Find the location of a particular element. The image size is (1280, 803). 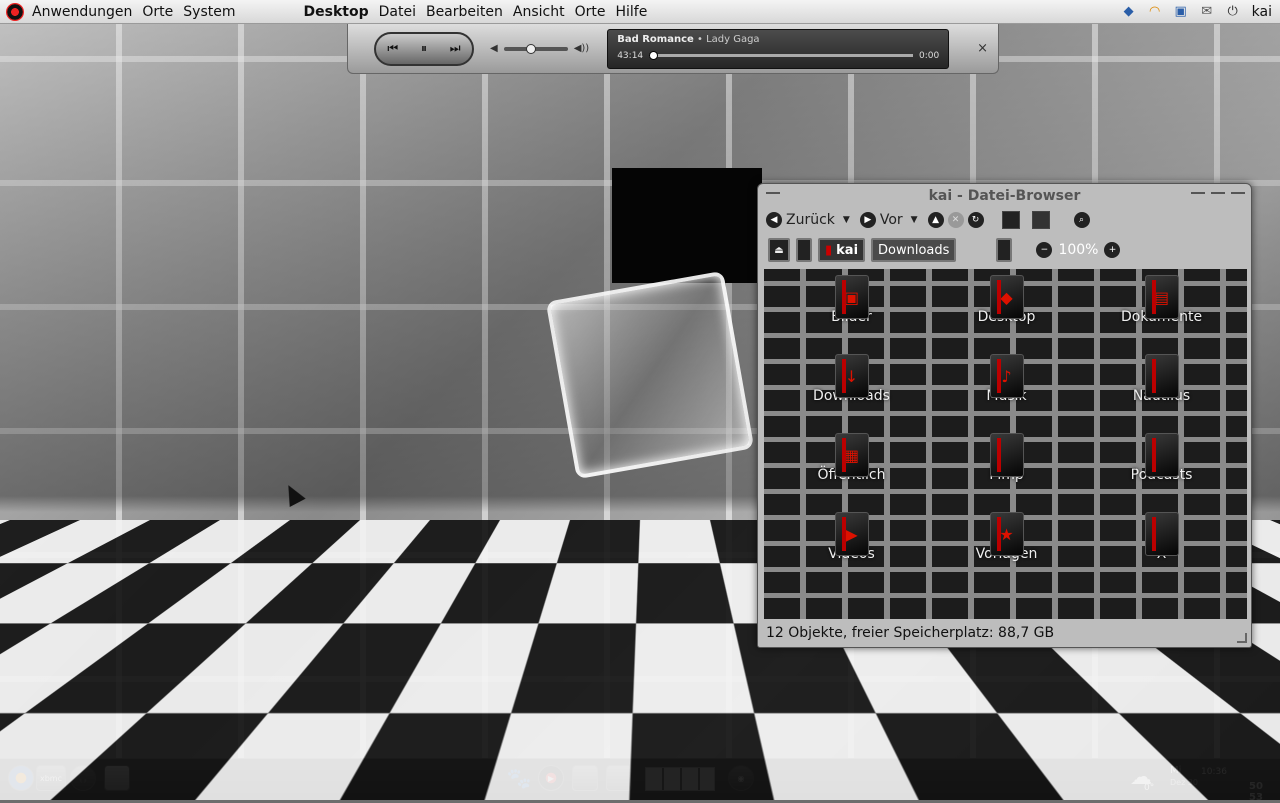

bottom-panel: xbmc 🎧 🐾 ▶ ◉ ☁ 0° Mi Dez 30 10:36 50 53 is located at coordinates (640, 780).